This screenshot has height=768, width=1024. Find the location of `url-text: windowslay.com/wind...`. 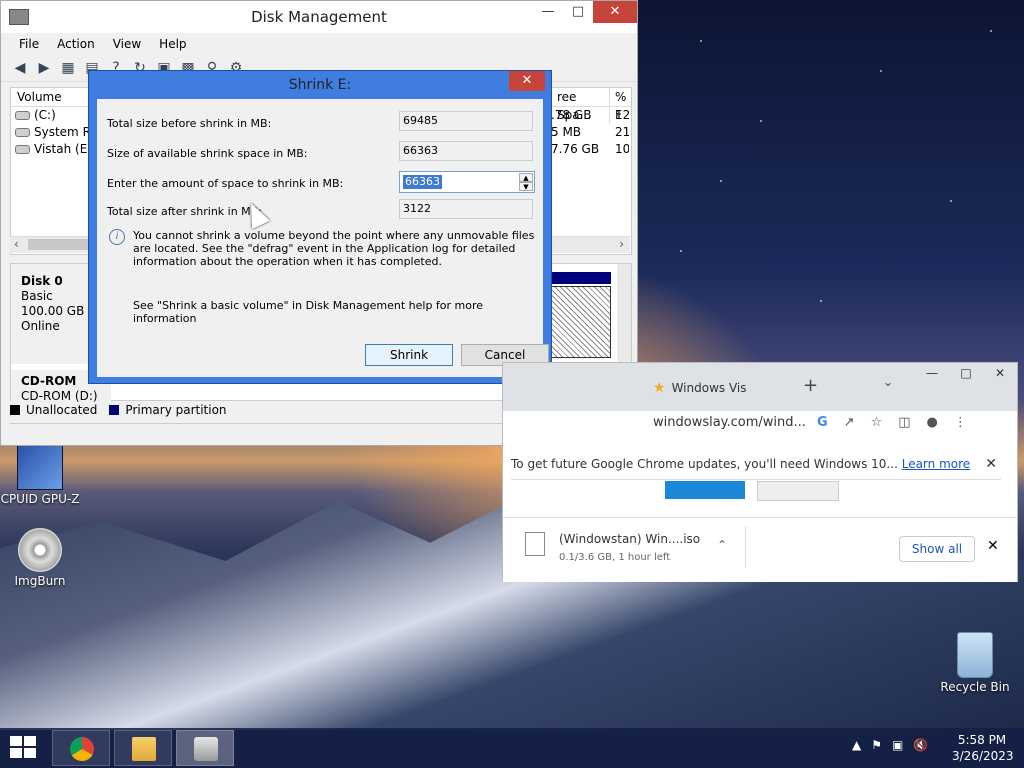

url-text: windowslay.com/wind... is located at coordinates (729, 422).